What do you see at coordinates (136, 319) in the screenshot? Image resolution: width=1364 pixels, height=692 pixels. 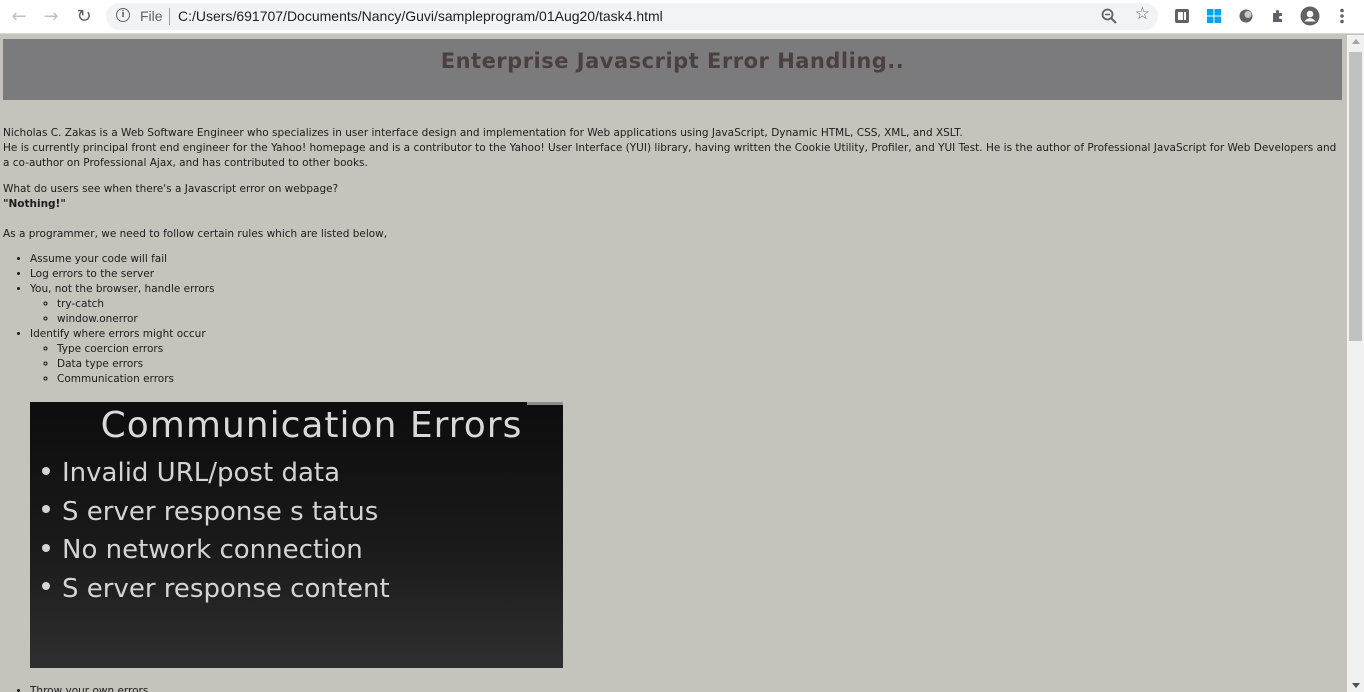 I see `sub-list-item: window.onerror` at bounding box center [136, 319].